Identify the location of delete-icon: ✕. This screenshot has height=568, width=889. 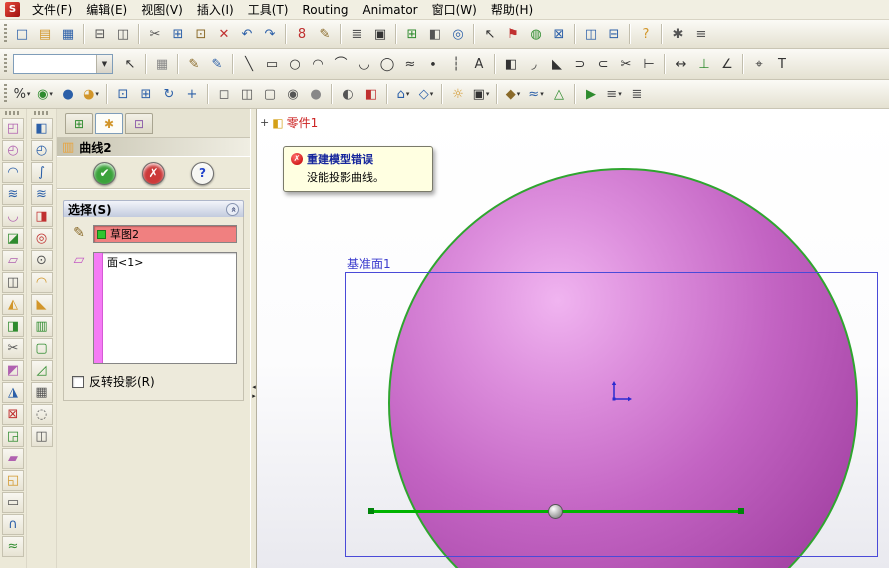
(224, 34).